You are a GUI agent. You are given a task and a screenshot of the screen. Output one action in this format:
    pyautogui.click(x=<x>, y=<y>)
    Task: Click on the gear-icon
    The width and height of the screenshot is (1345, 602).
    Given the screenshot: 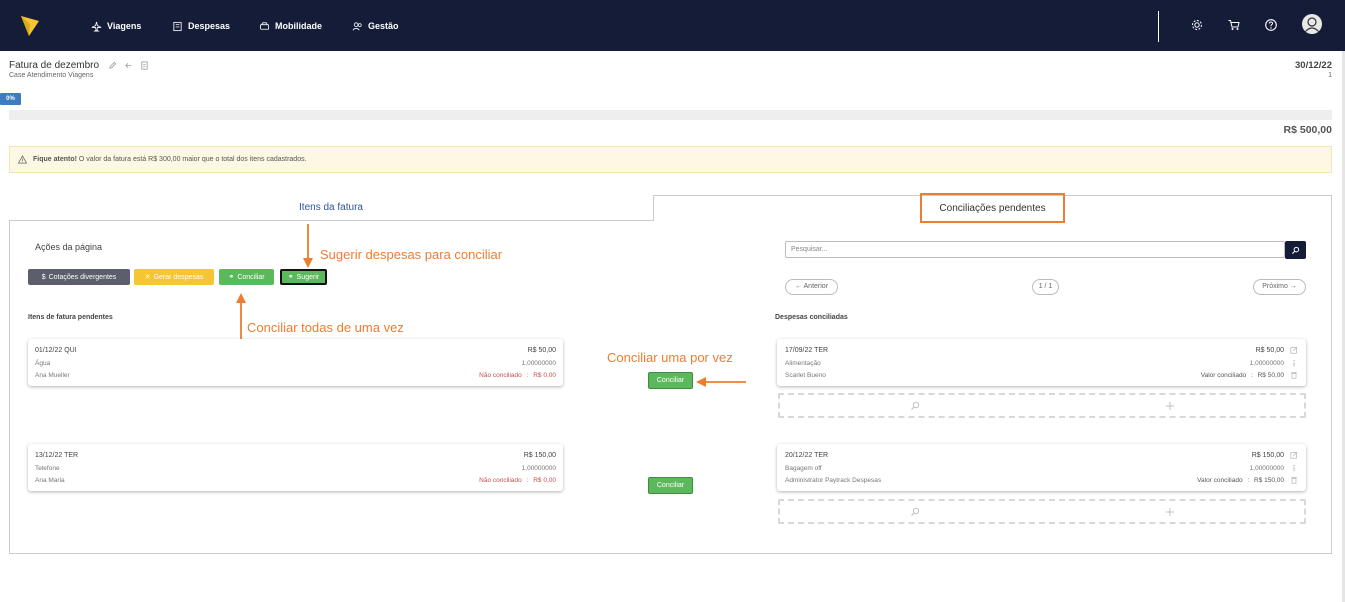 What is the action you would take?
    pyautogui.click(x=1197, y=25)
    